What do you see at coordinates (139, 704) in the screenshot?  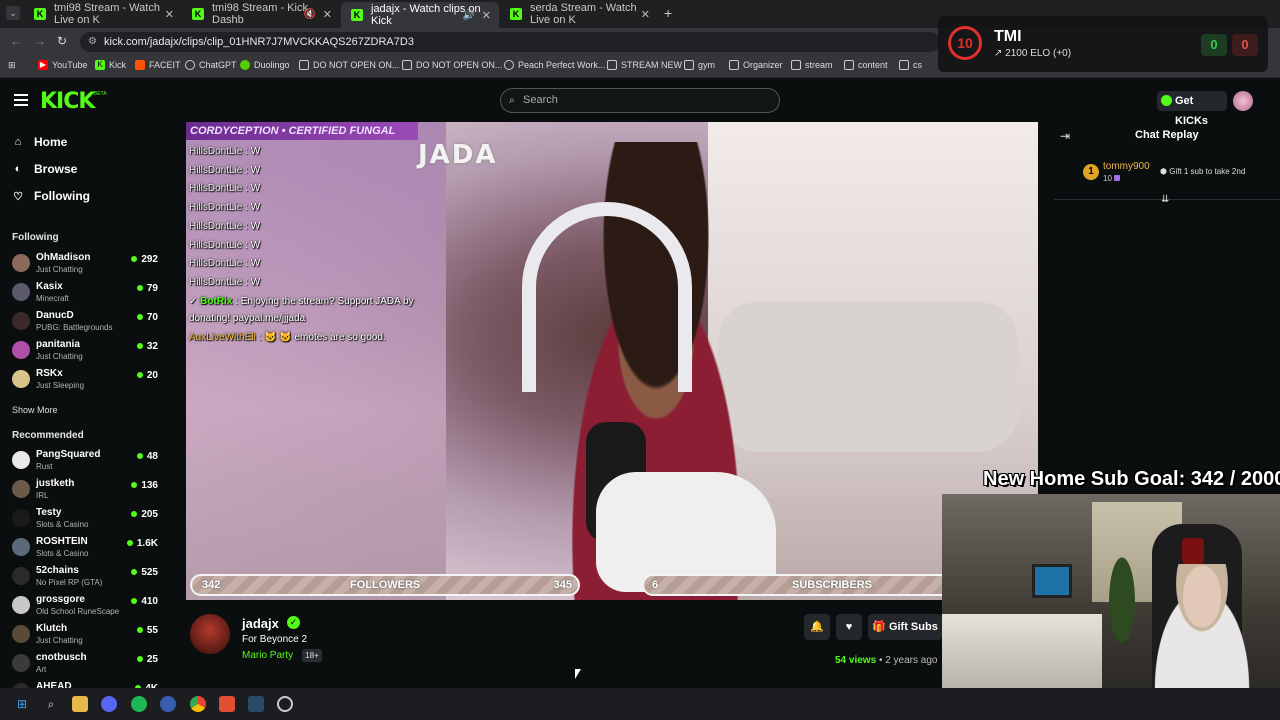 I see `spotify-icon` at bounding box center [139, 704].